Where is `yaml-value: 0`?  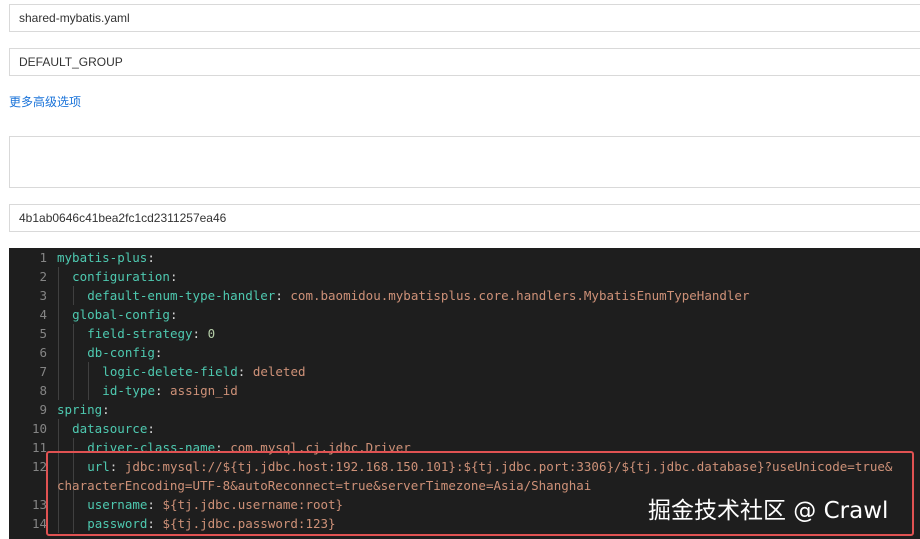 yaml-value: 0 is located at coordinates (211, 333).